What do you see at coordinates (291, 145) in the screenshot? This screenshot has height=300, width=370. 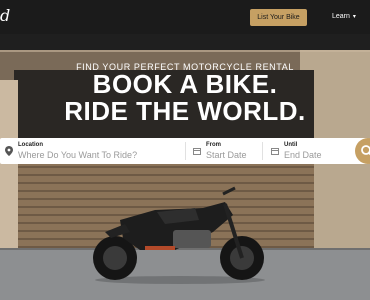 I see `until-label: Until` at bounding box center [291, 145].